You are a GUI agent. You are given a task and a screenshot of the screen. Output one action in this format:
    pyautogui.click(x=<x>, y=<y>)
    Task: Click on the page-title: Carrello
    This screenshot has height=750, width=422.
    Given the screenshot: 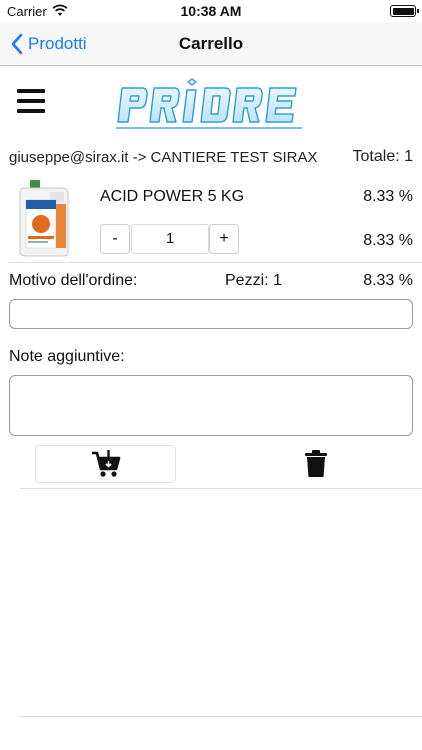 What is the action you would take?
    pyautogui.click(x=211, y=43)
    